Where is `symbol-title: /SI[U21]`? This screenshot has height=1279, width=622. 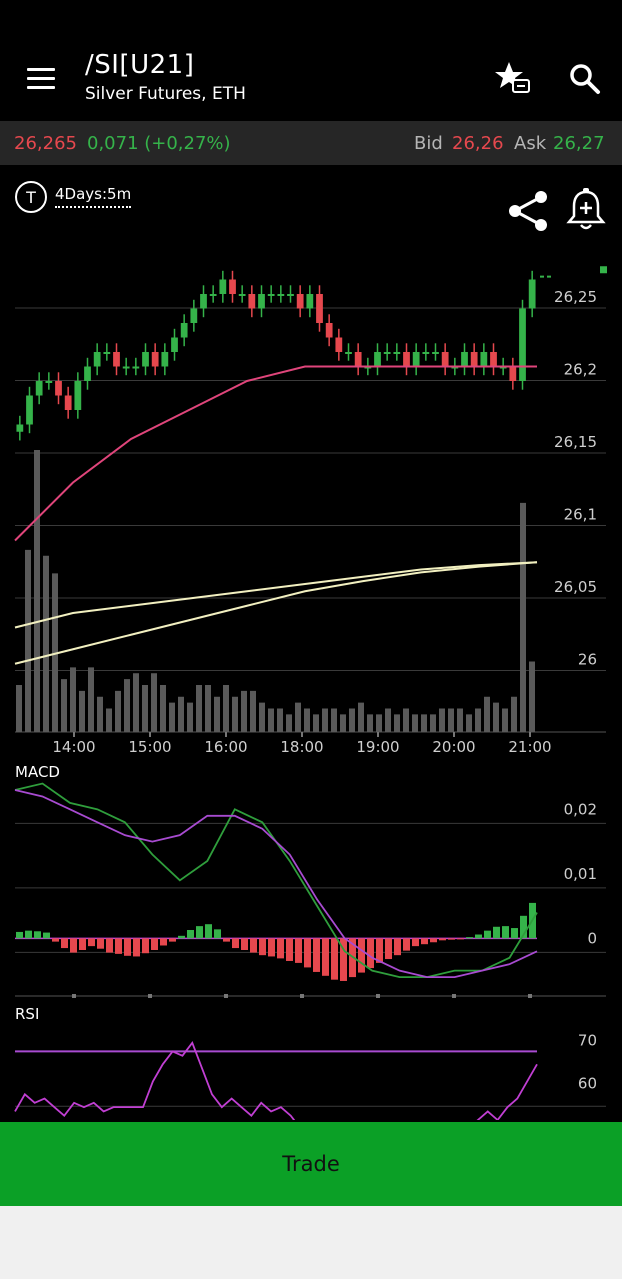
symbol-title: /SI[U21] is located at coordinates (140, 65).